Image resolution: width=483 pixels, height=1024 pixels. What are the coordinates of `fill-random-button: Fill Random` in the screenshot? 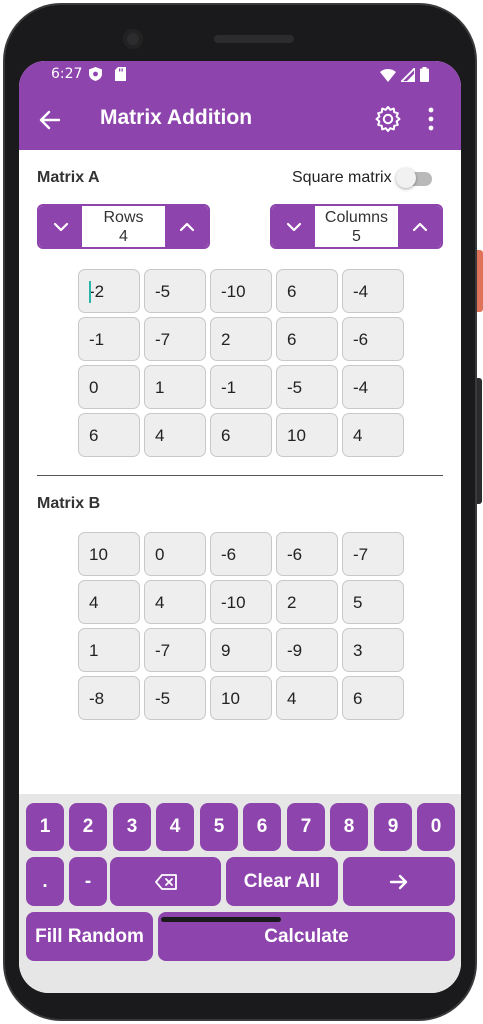 It's located at (89, 936).